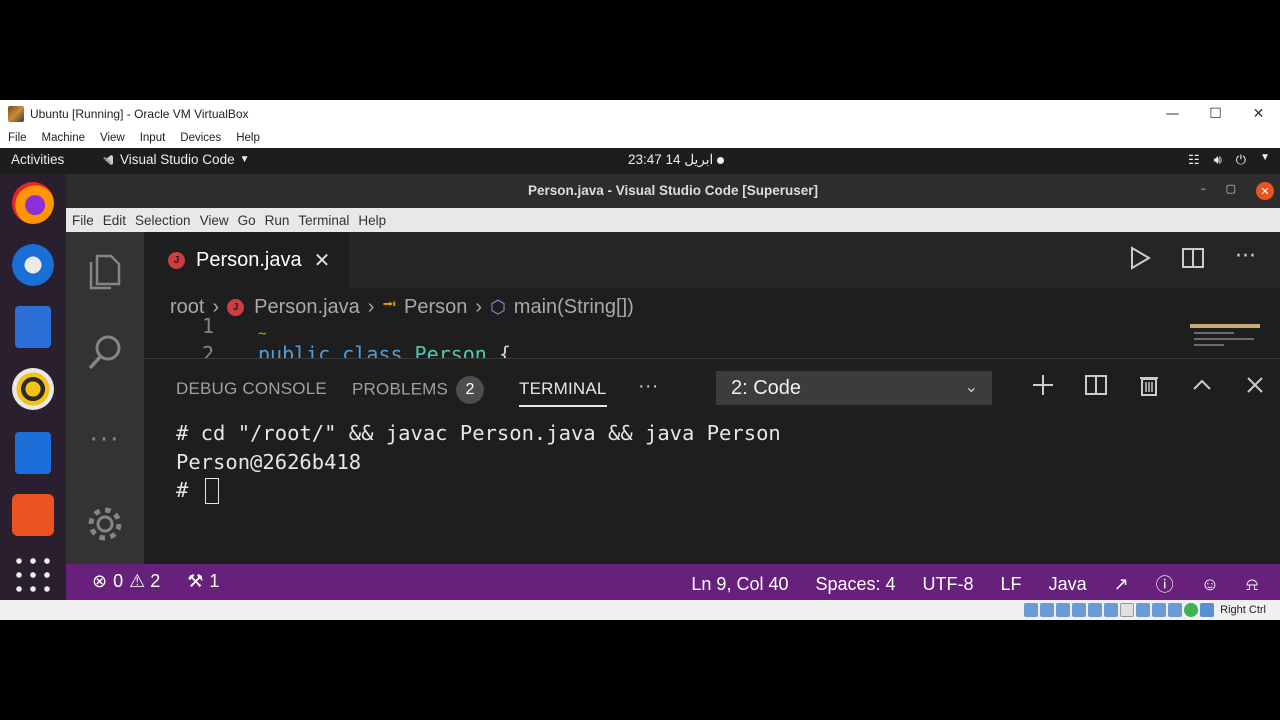 This screenshot has width=1280, height=720. What do you see at coordinates (33, 203) in the screenshot?
I see `firefox-icon` at bounding box center [33, 203].